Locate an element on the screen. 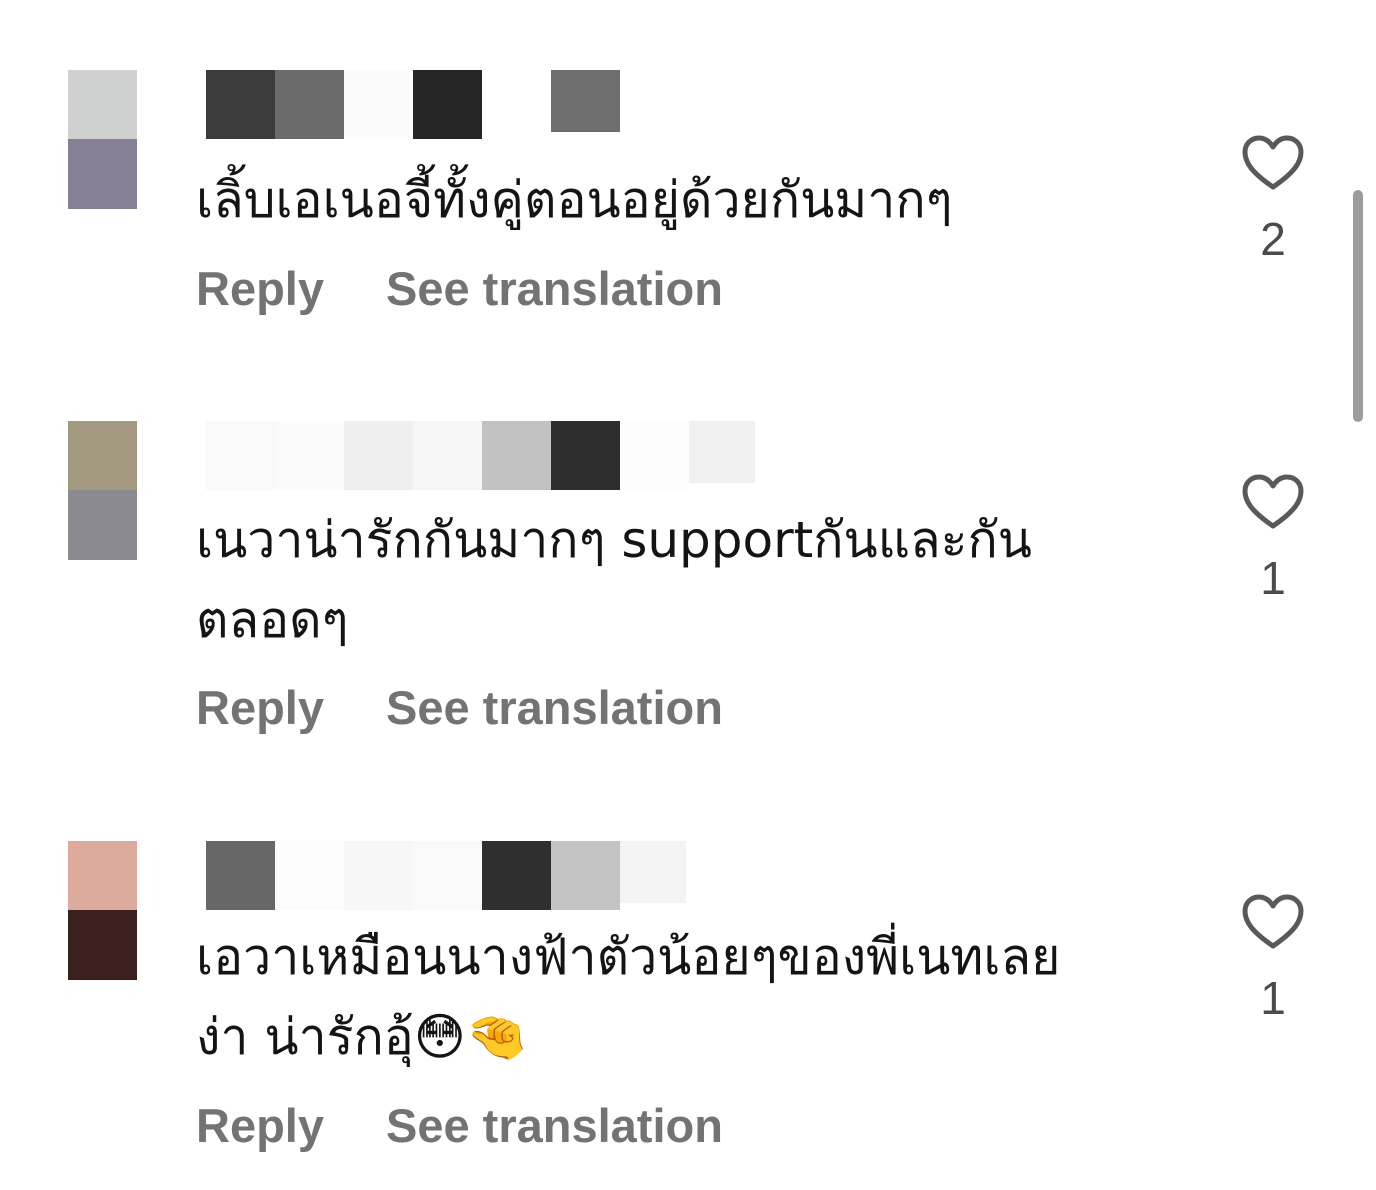 This screenshot has height=1190, width=1376. like-count: 2 is located at coordinates (1273, 239).